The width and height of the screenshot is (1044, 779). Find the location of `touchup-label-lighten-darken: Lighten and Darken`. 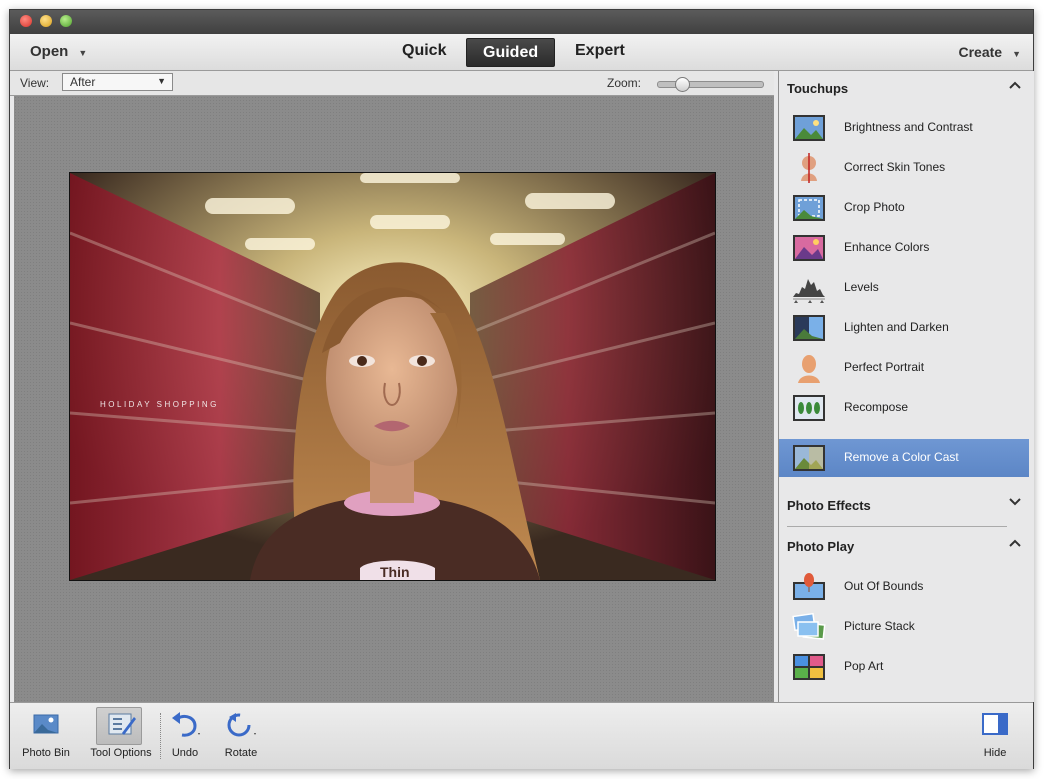

touchup-label-lighten-darken: Lighten and Darken is located at coordinates (896, 327).